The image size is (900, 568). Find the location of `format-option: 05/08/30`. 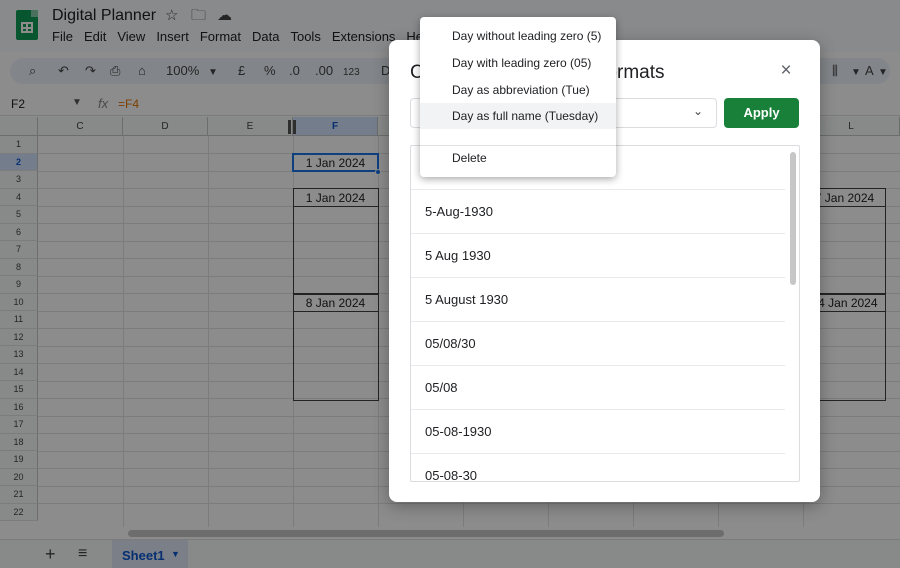

format-option: 05/08/30 is located at coordinates (598, 344).